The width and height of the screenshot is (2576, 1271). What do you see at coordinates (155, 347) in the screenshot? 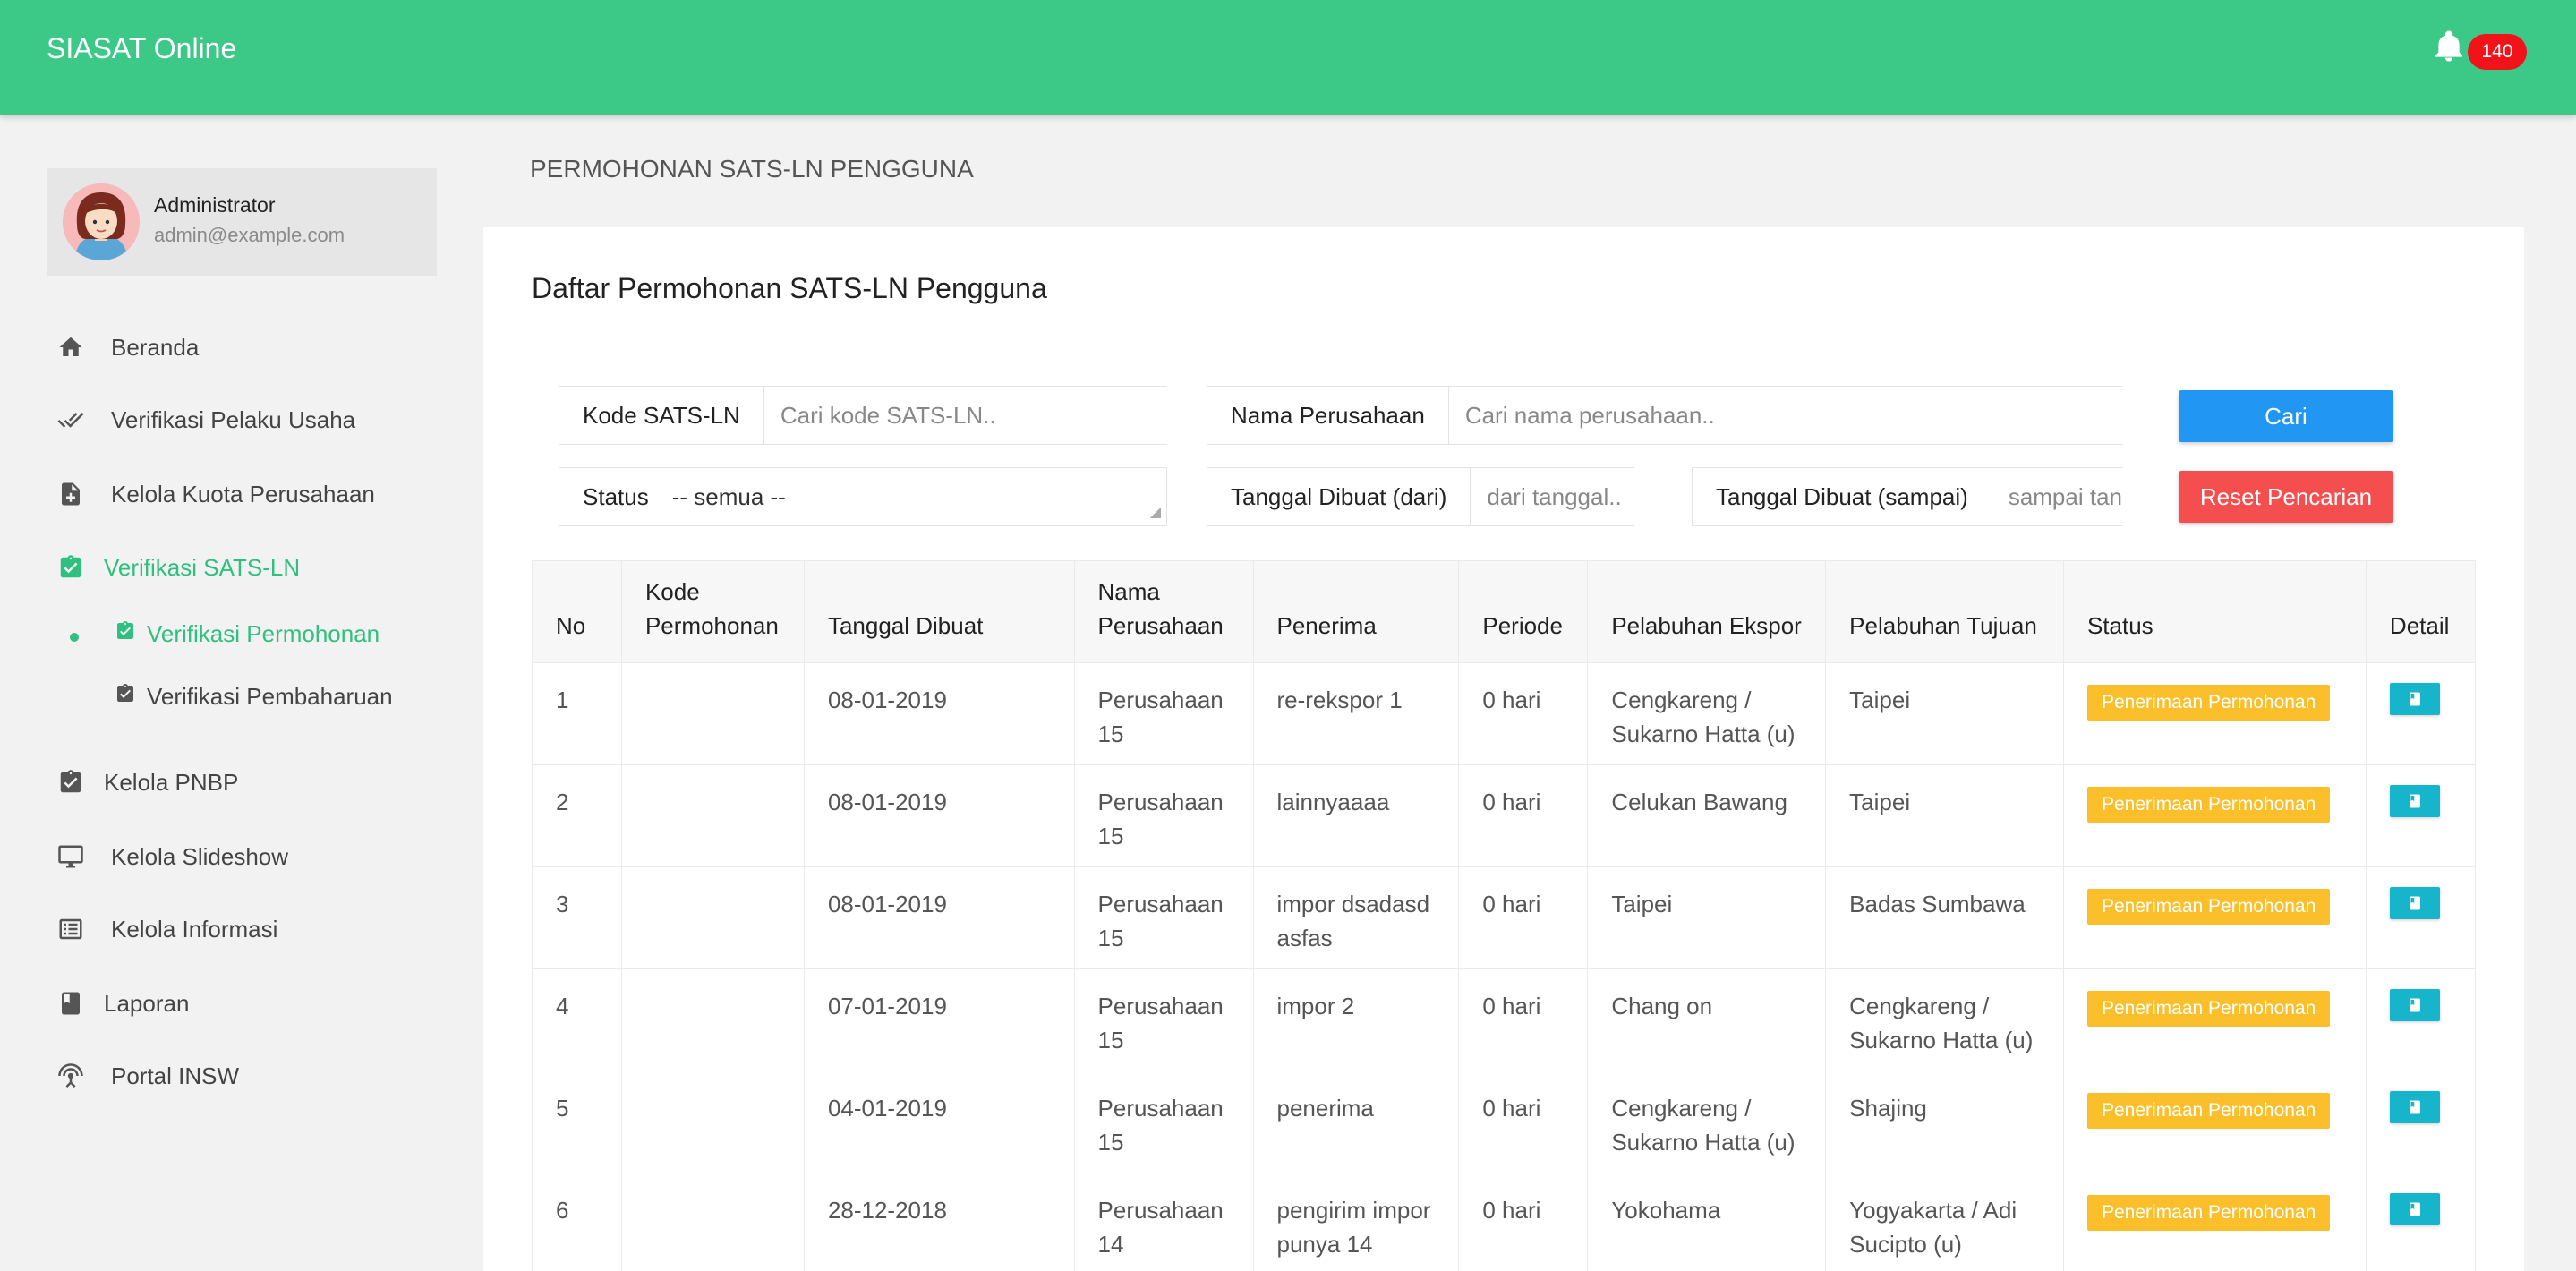
I see `sidebar-item-label: Beranda` at bounding box center [155, 347].